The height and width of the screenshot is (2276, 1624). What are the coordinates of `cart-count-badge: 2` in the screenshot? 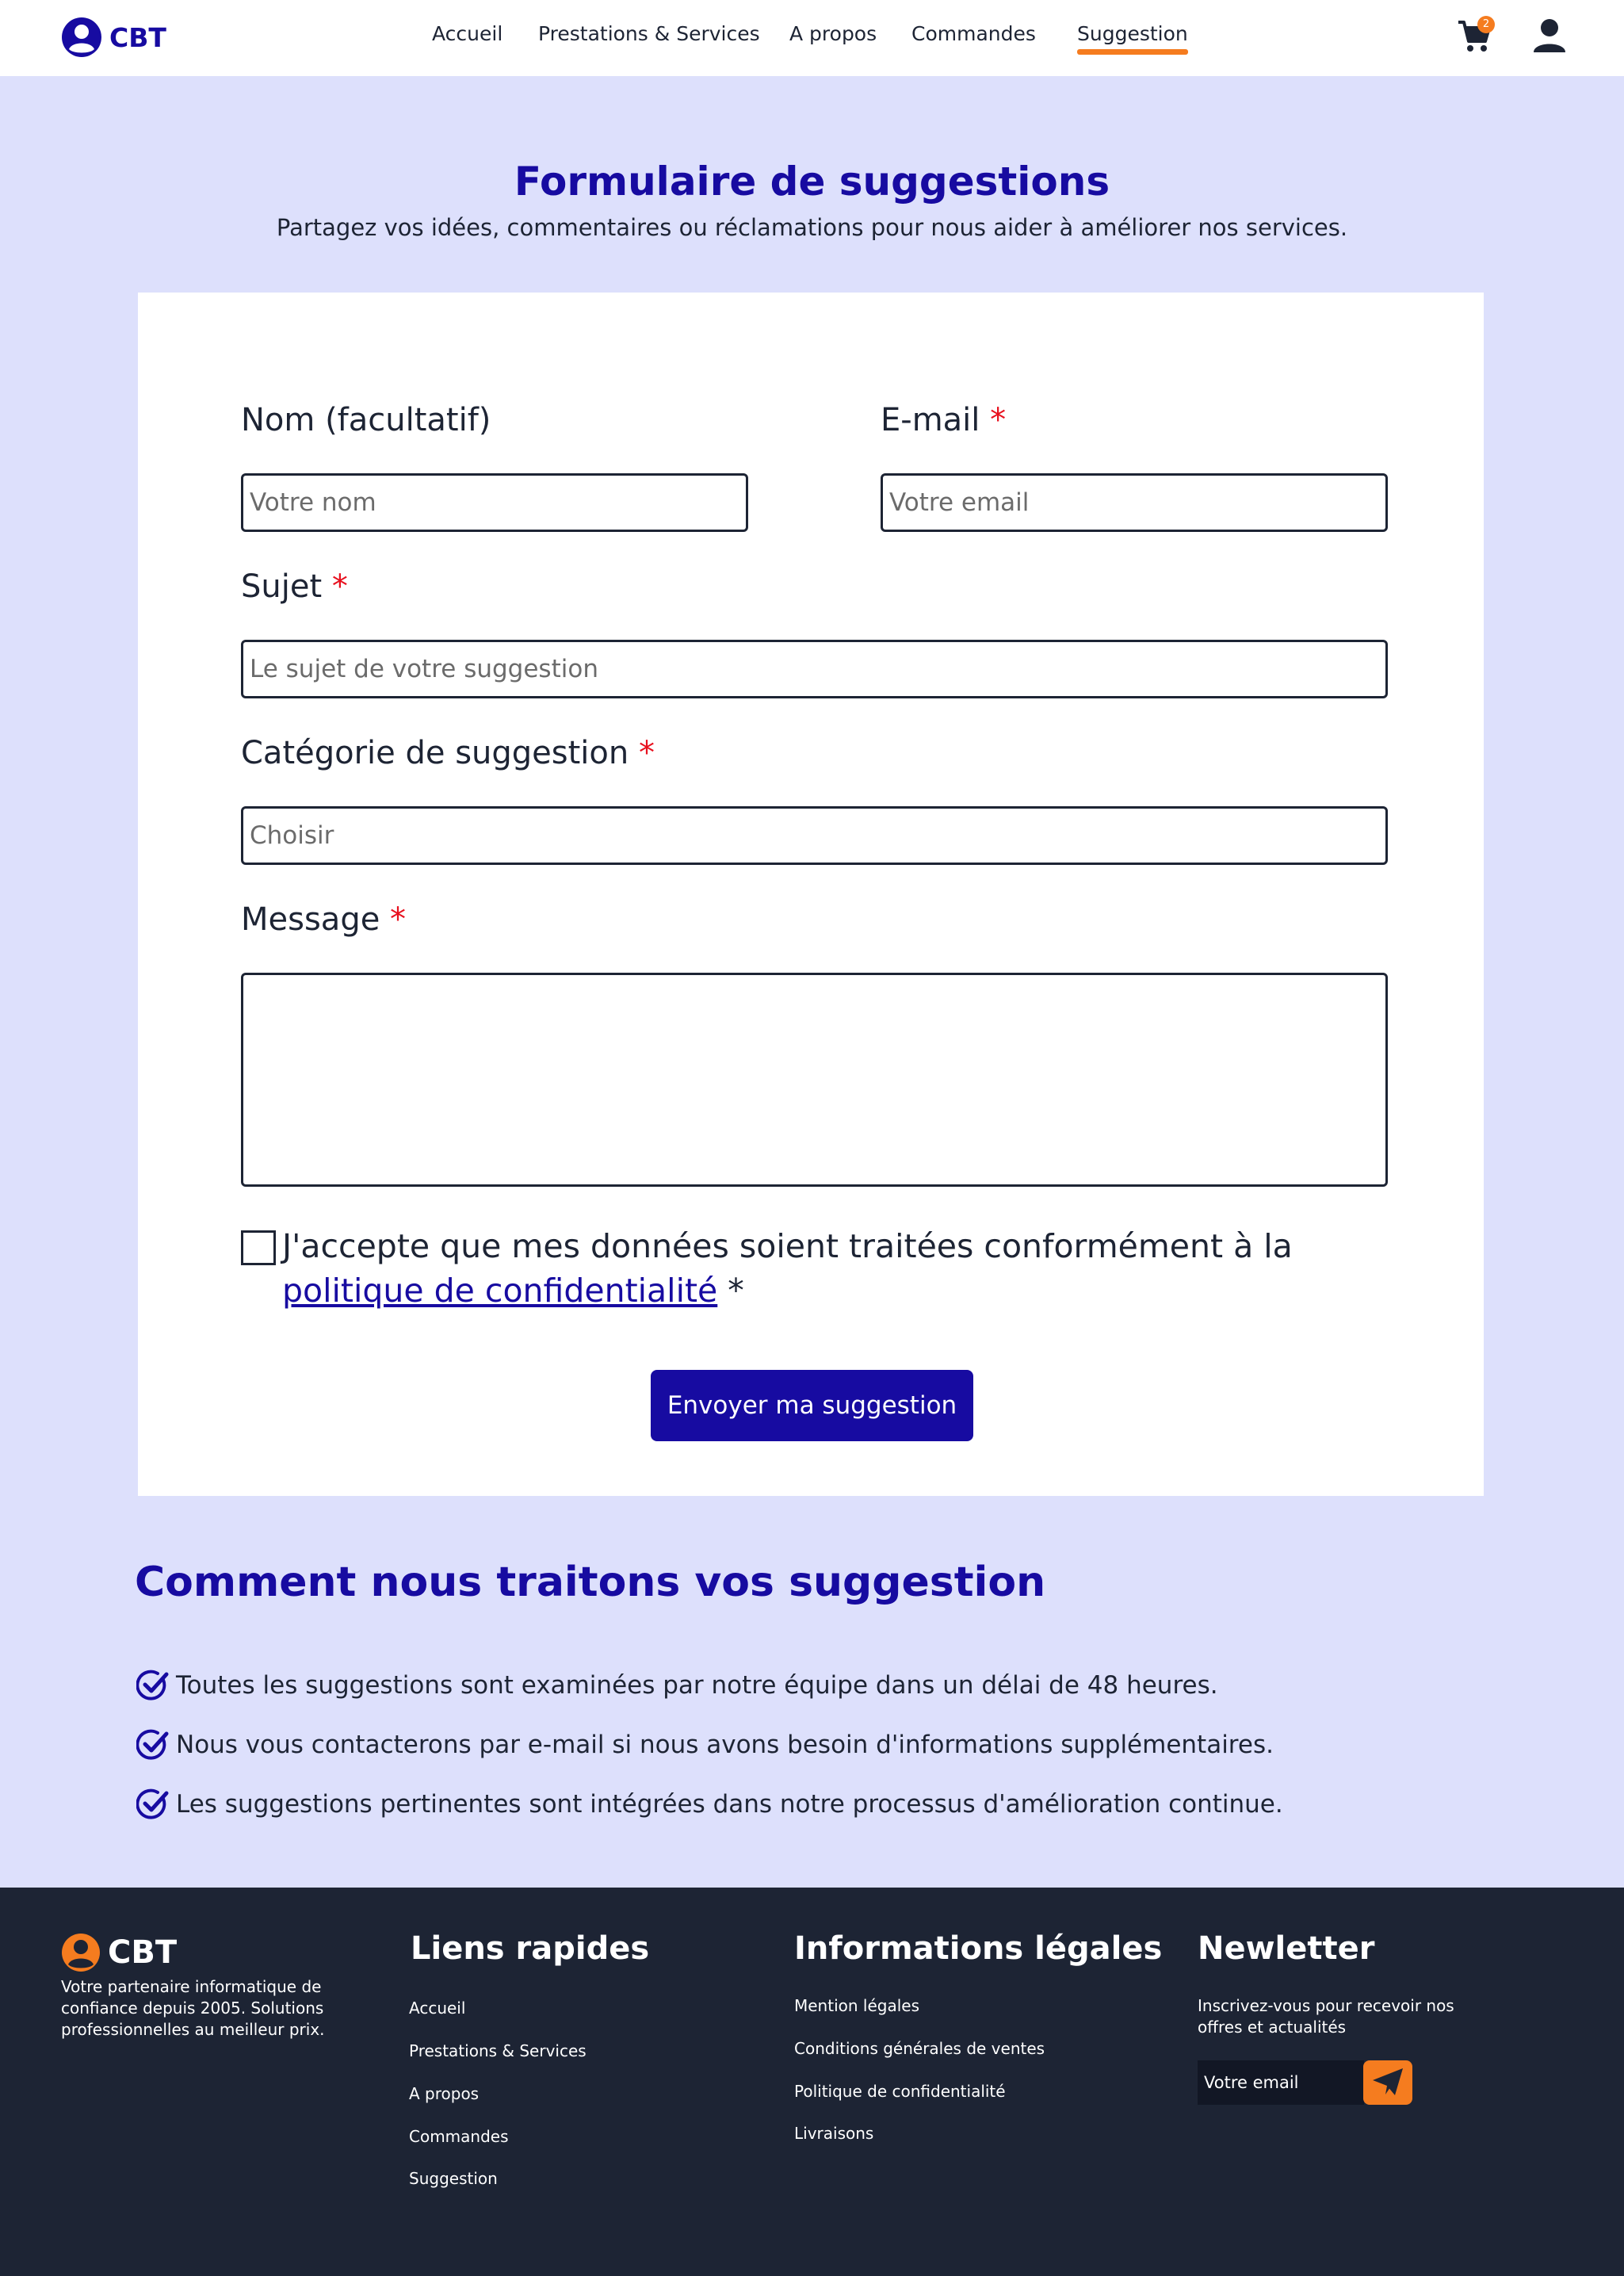 It's located at (1486, 24).